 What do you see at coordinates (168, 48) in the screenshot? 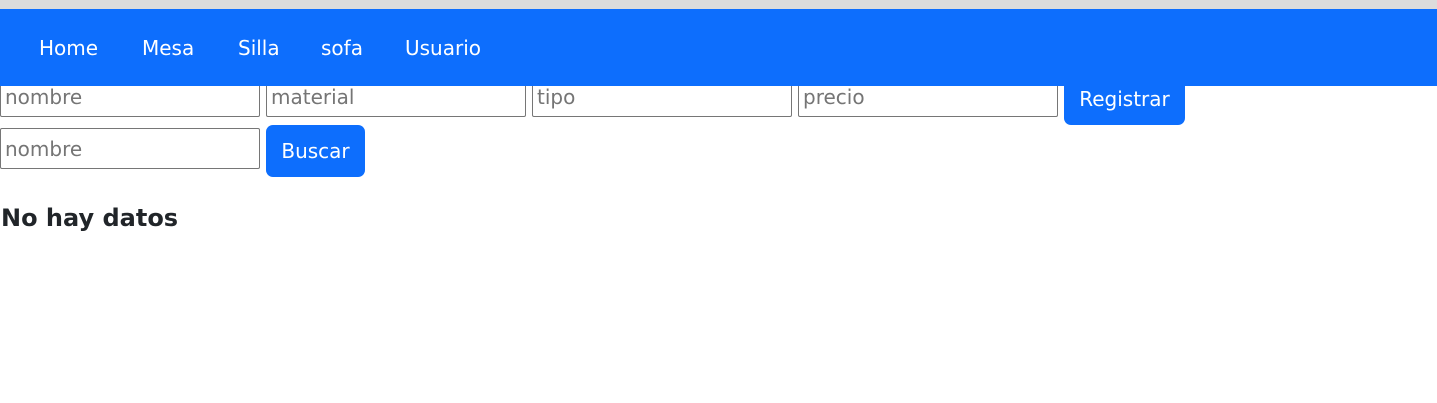
I see `nav-link-mesa: Mesa` at bounding box center [168, 48].